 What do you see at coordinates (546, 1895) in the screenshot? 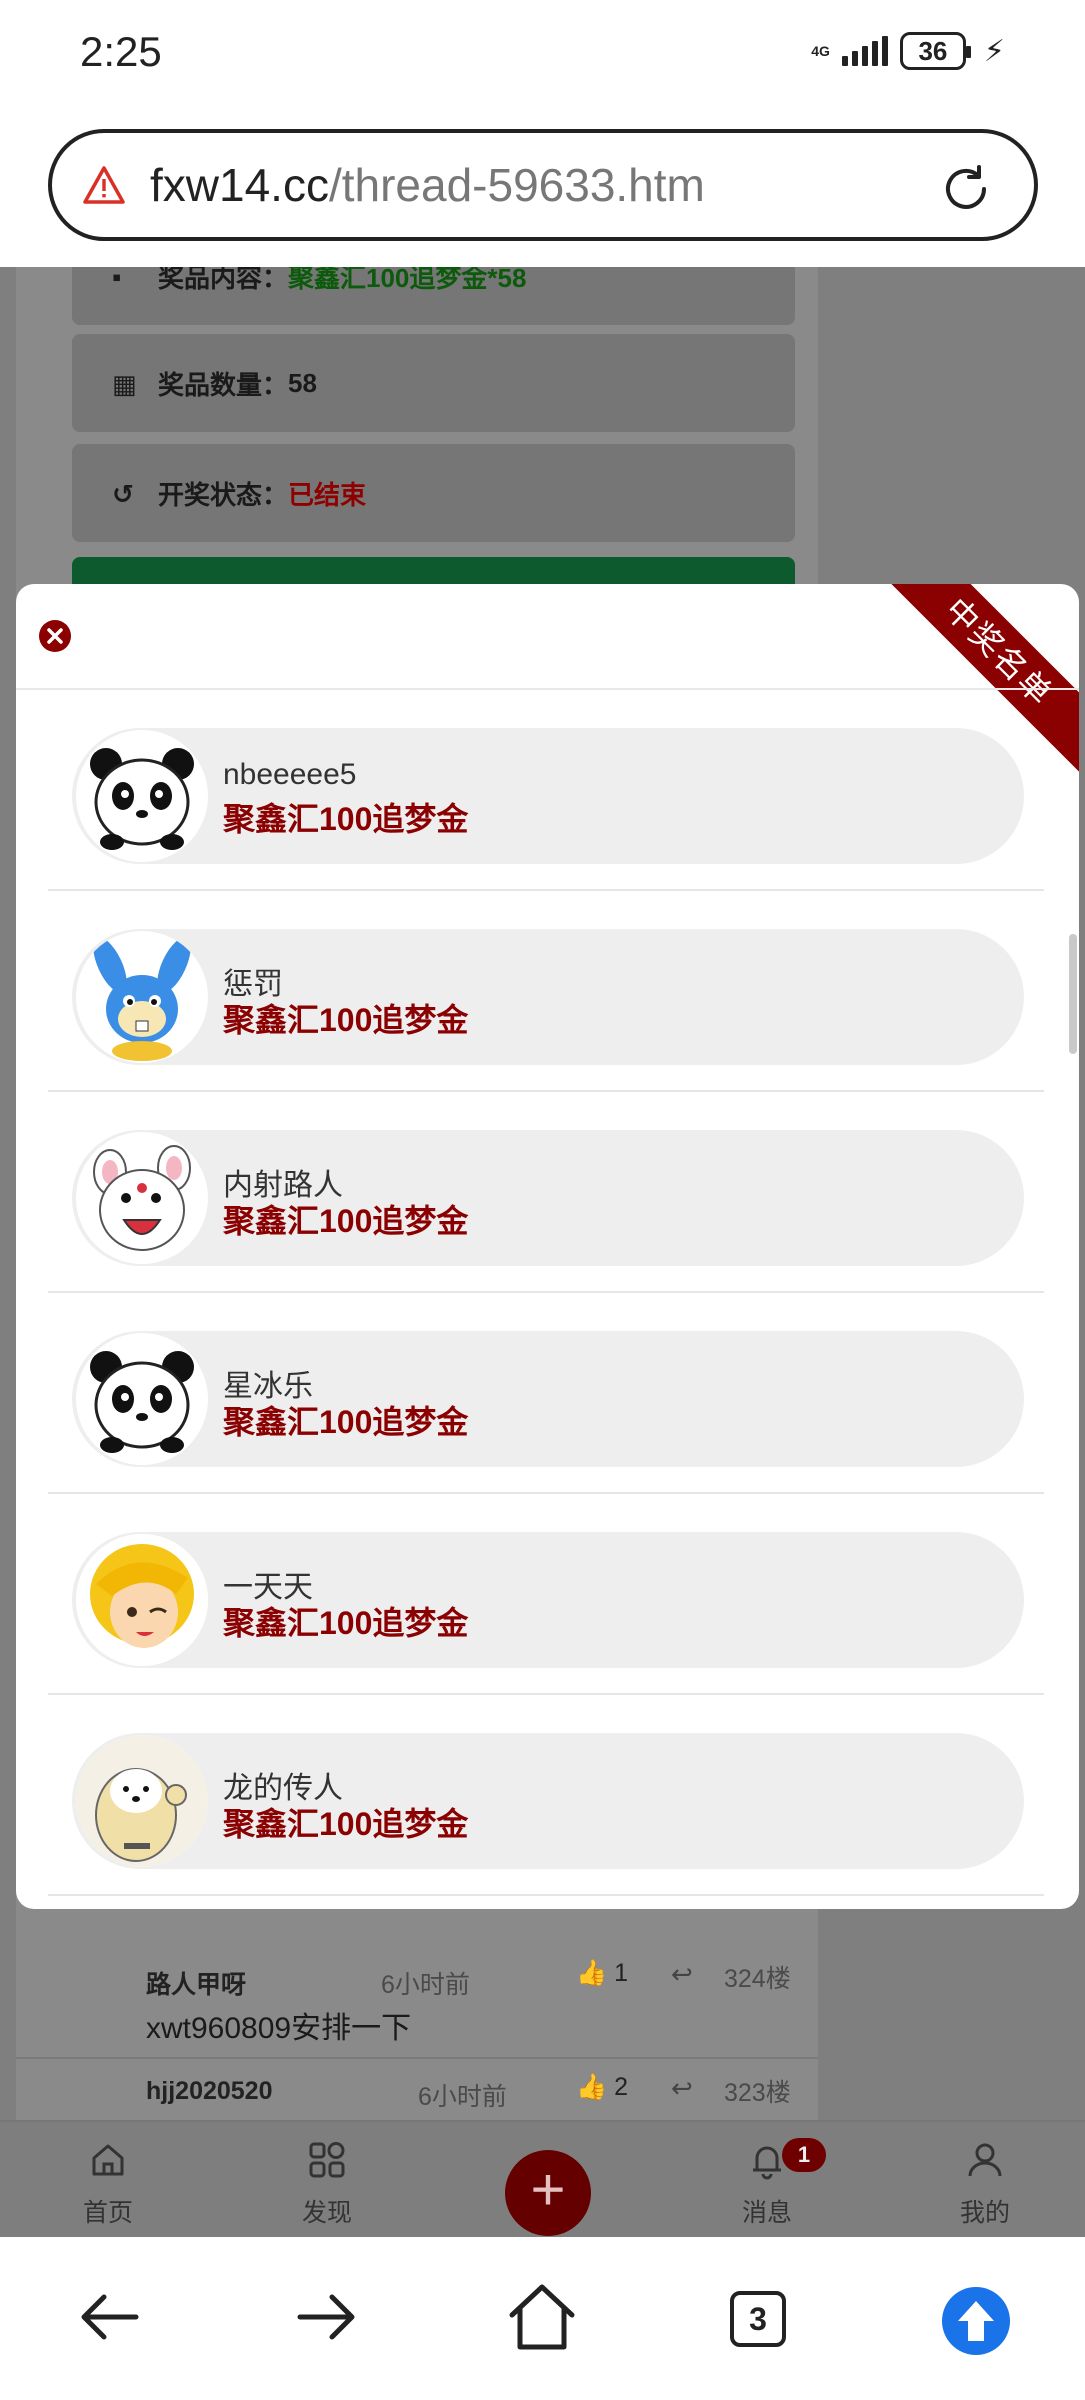
I see `winner-divider` at bounding box center [546, 1895].